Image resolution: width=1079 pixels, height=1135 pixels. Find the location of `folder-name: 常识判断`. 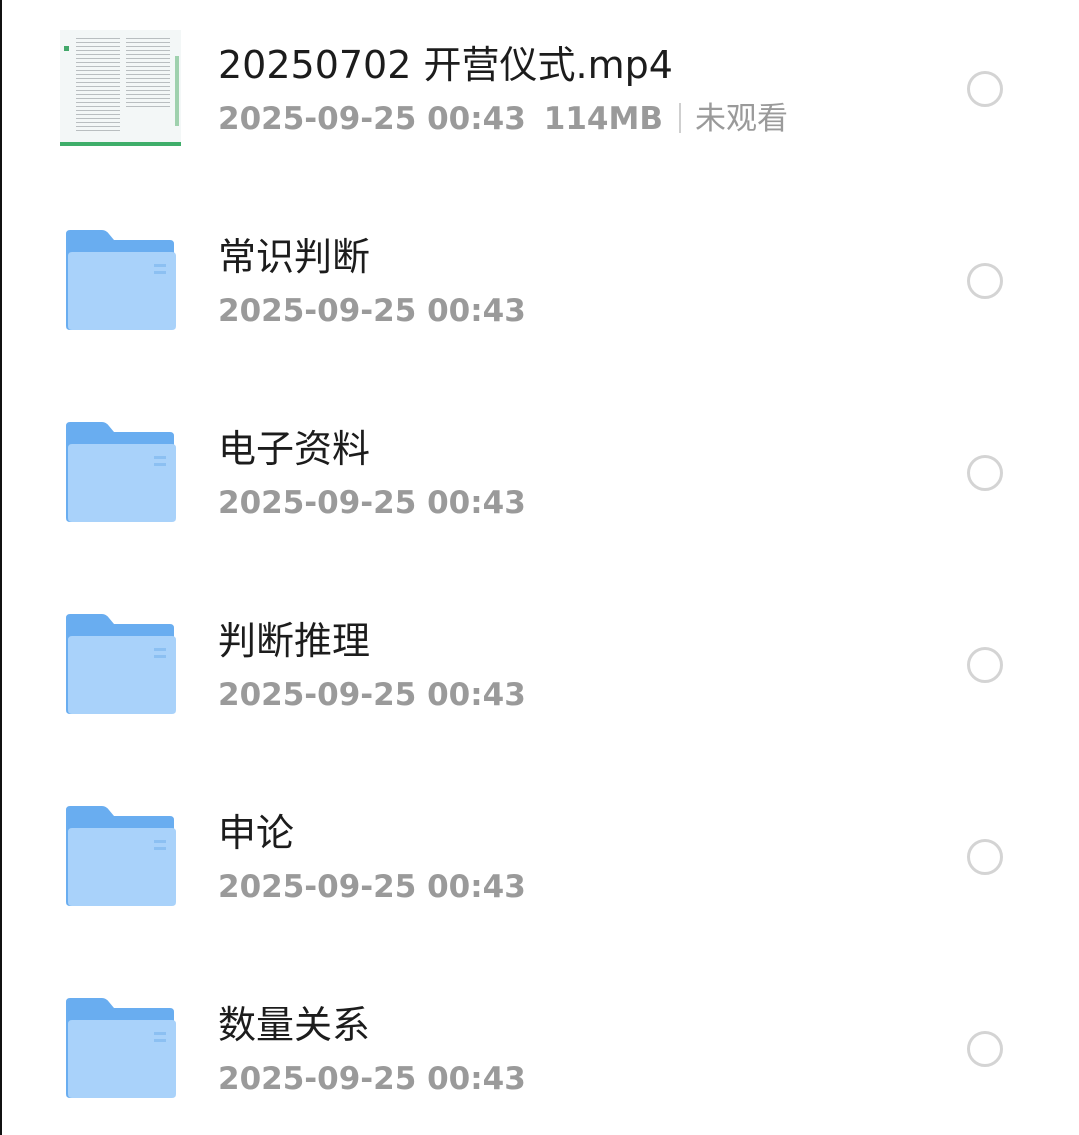

folder-name: 常识判断 is located at coordinates (294, 257).